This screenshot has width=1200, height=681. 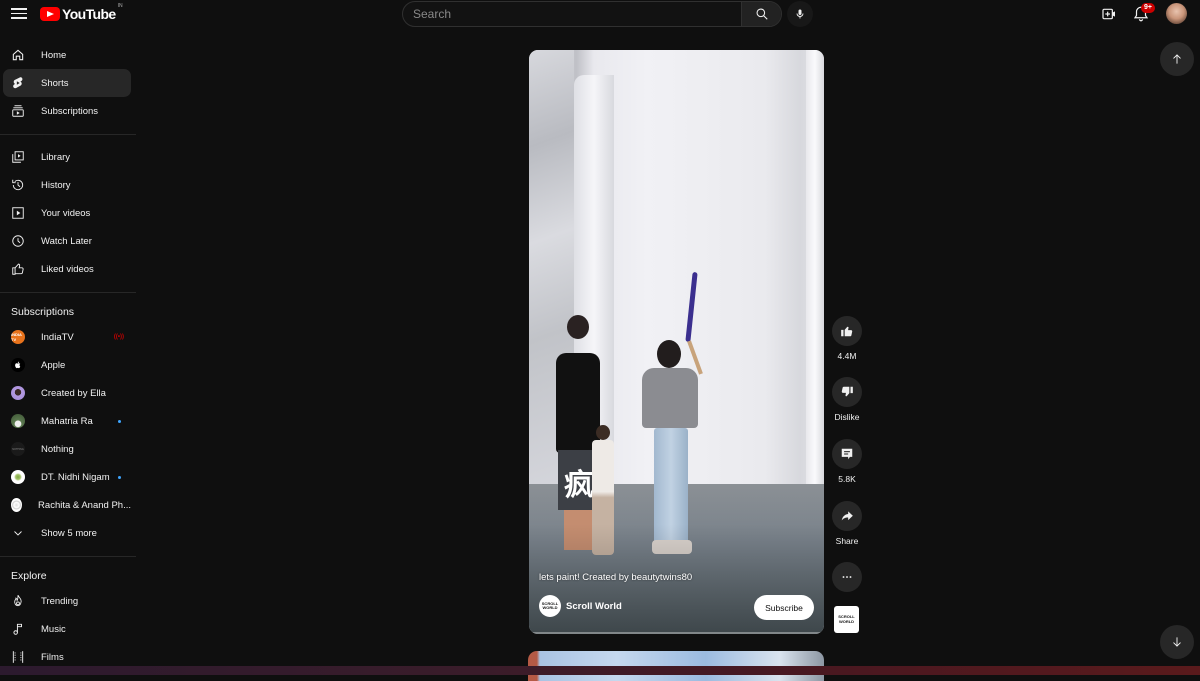 I want to click on video-progress-bar, so click(x=676, y=633).